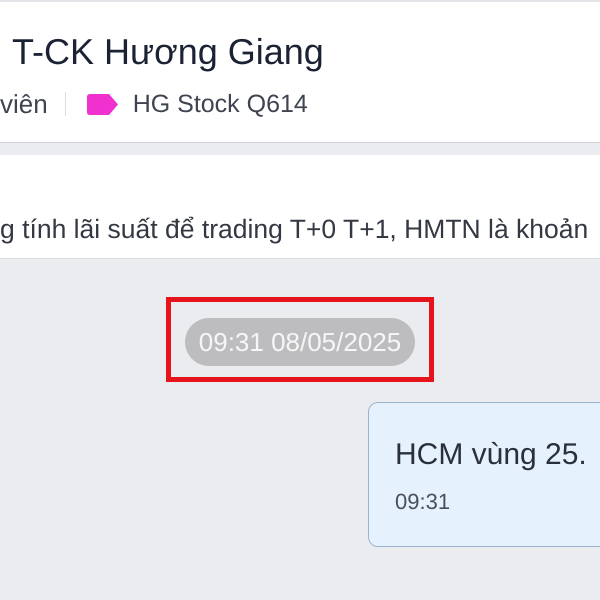 The width and height of the screenshot is (600, 600). Describe the element at coordinates (24, 104) in the screenshot. I see `member-label: viên` at that location.